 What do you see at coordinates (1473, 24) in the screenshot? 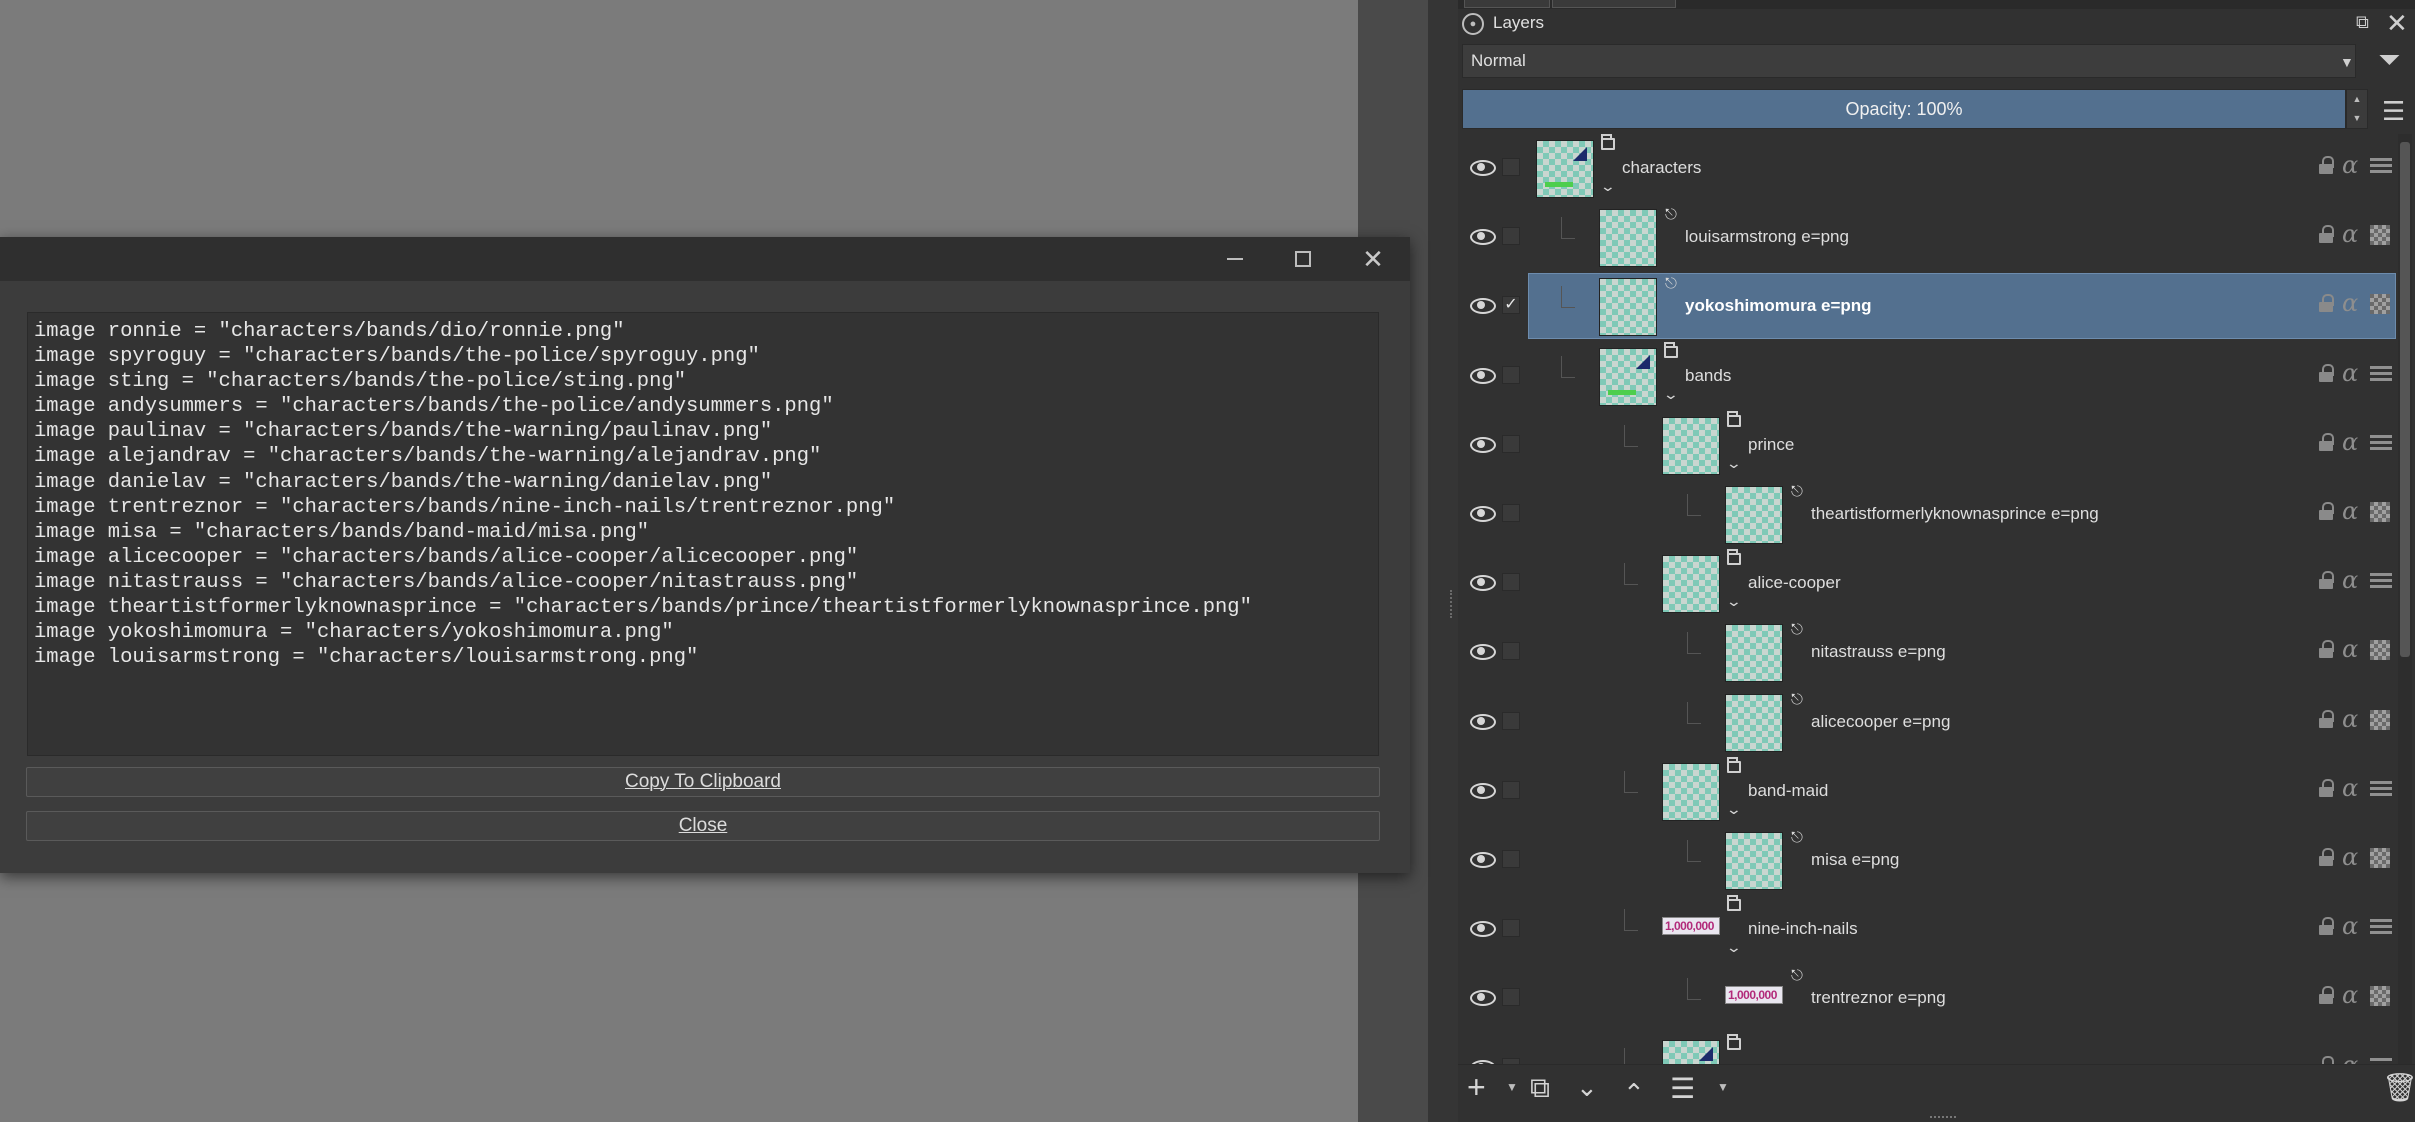
I see `lock-docker-icon: ●` at bounding box center [1473, 24].